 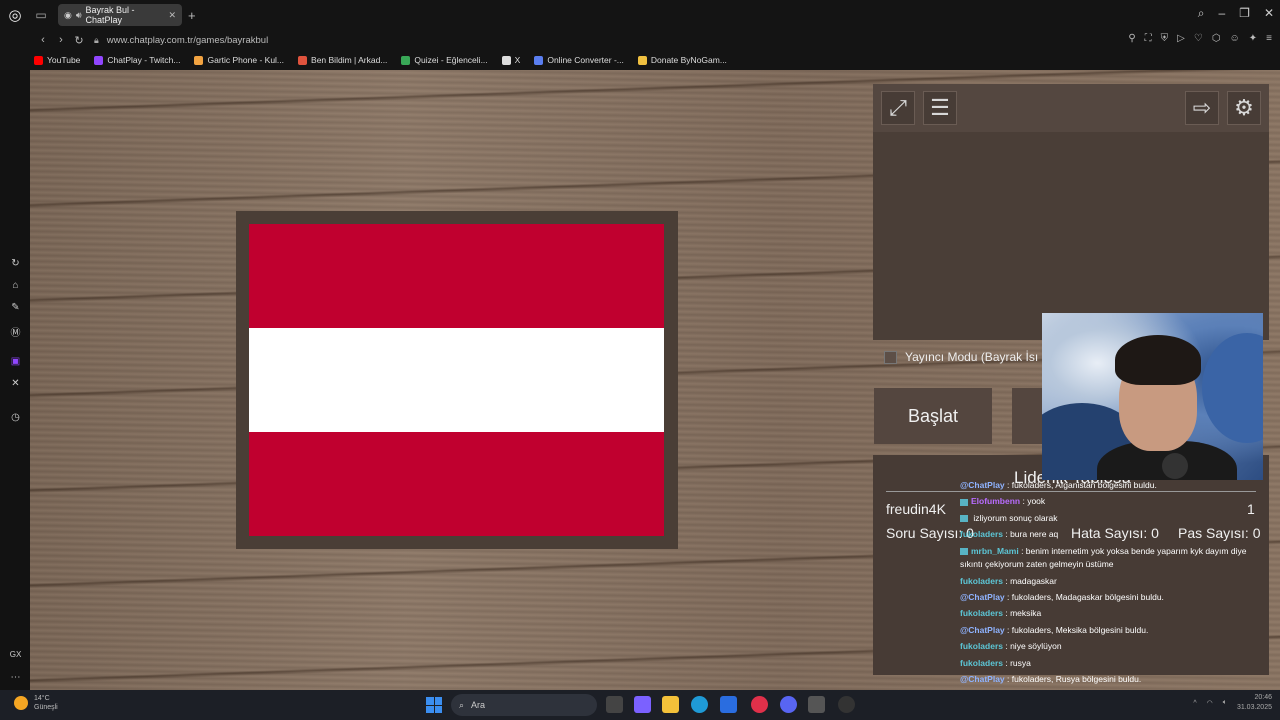 I want to click on bookmark-youtube: YouTube, so click(x=57, y=60).